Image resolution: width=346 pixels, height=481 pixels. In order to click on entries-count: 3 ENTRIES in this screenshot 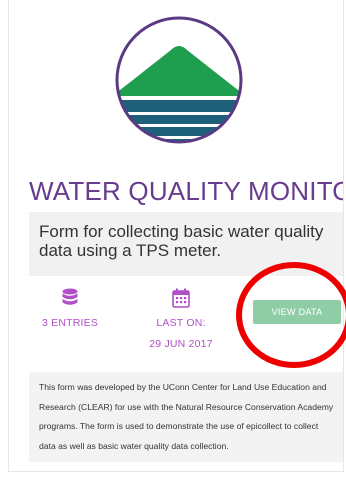, I will do `click(70, 323)`.